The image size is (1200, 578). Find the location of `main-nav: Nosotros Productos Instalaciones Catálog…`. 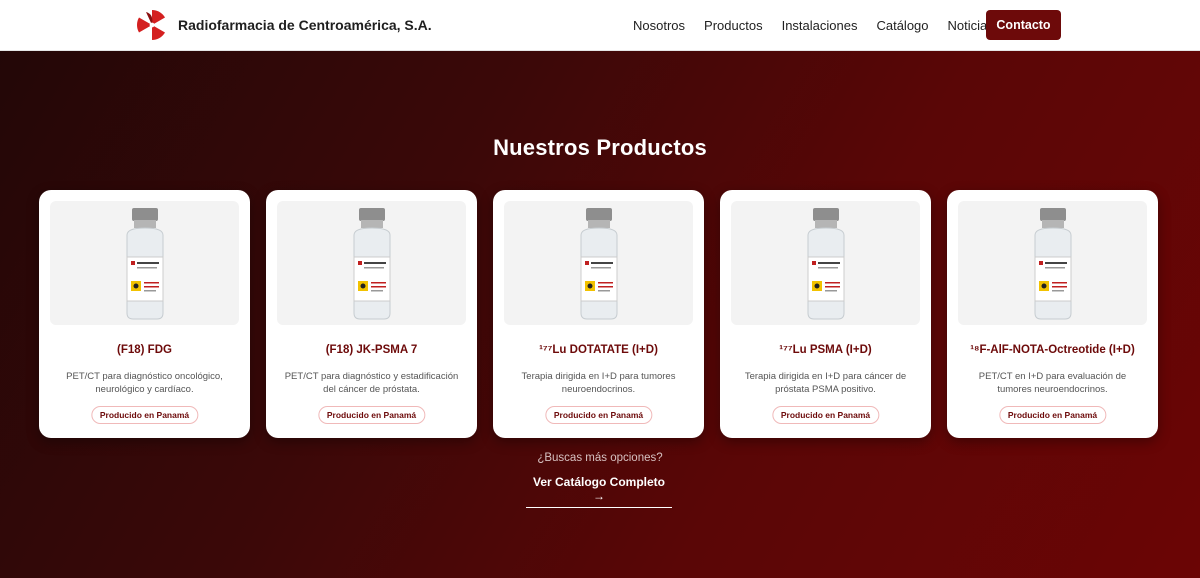

main-nav: Nosotros Productos Instalaciones Catálog… is located at coordinates (823, 25).